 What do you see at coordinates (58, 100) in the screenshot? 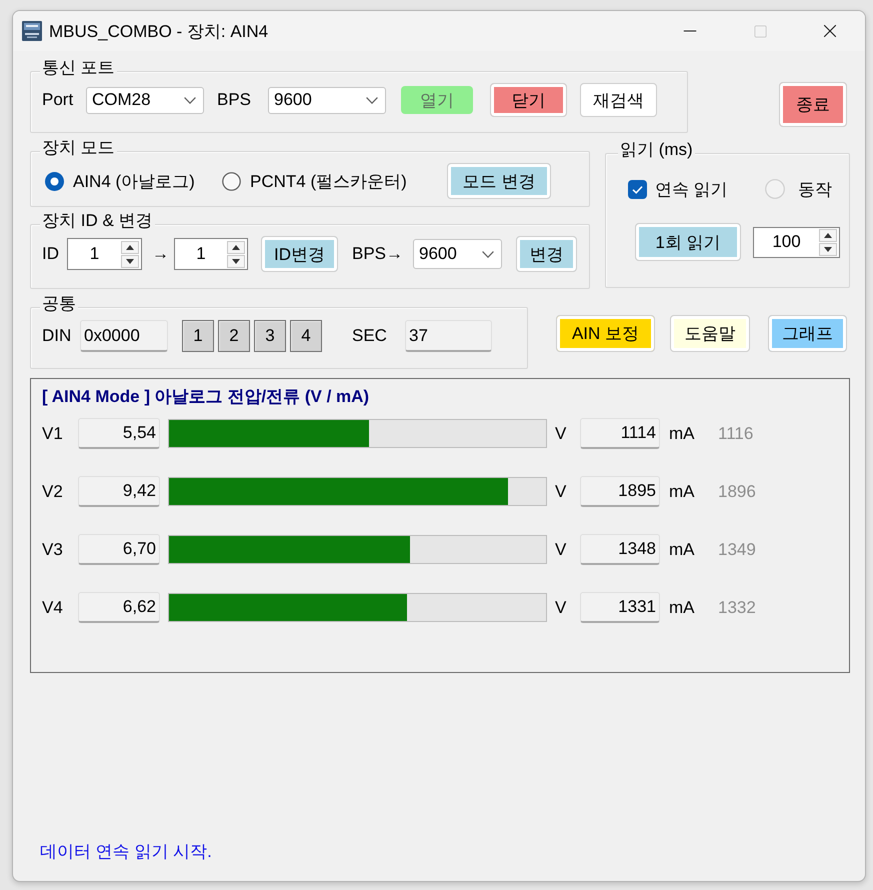
I see `port-label: Port` at bounding box center [58, 100].